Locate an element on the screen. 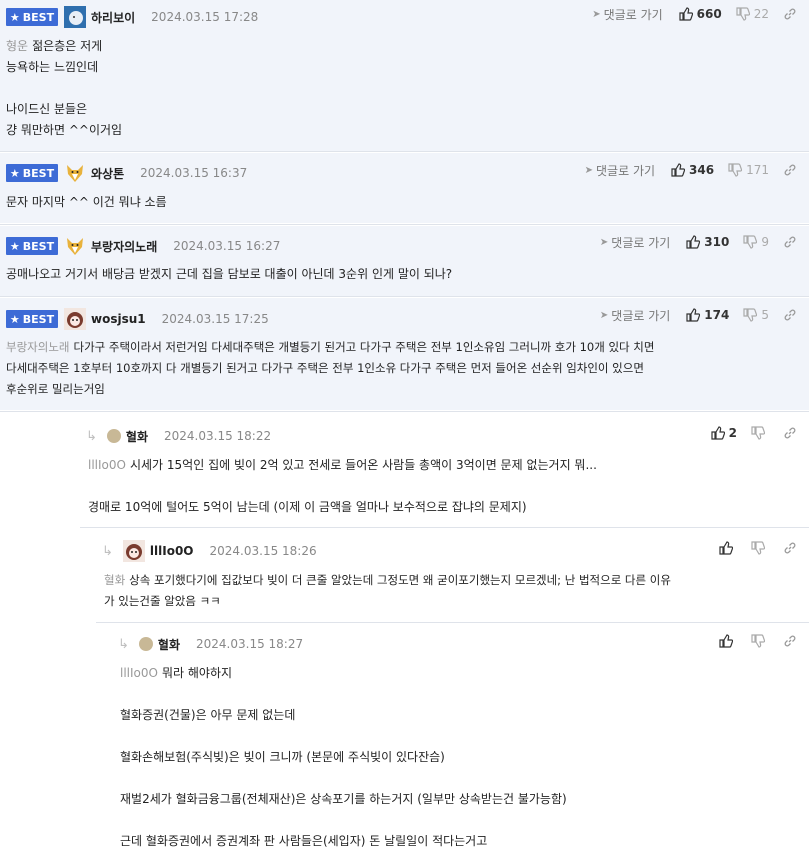 The height and width of the screenshot is (861, 809). mention: 혈화 is located at coordinates (114, 580).